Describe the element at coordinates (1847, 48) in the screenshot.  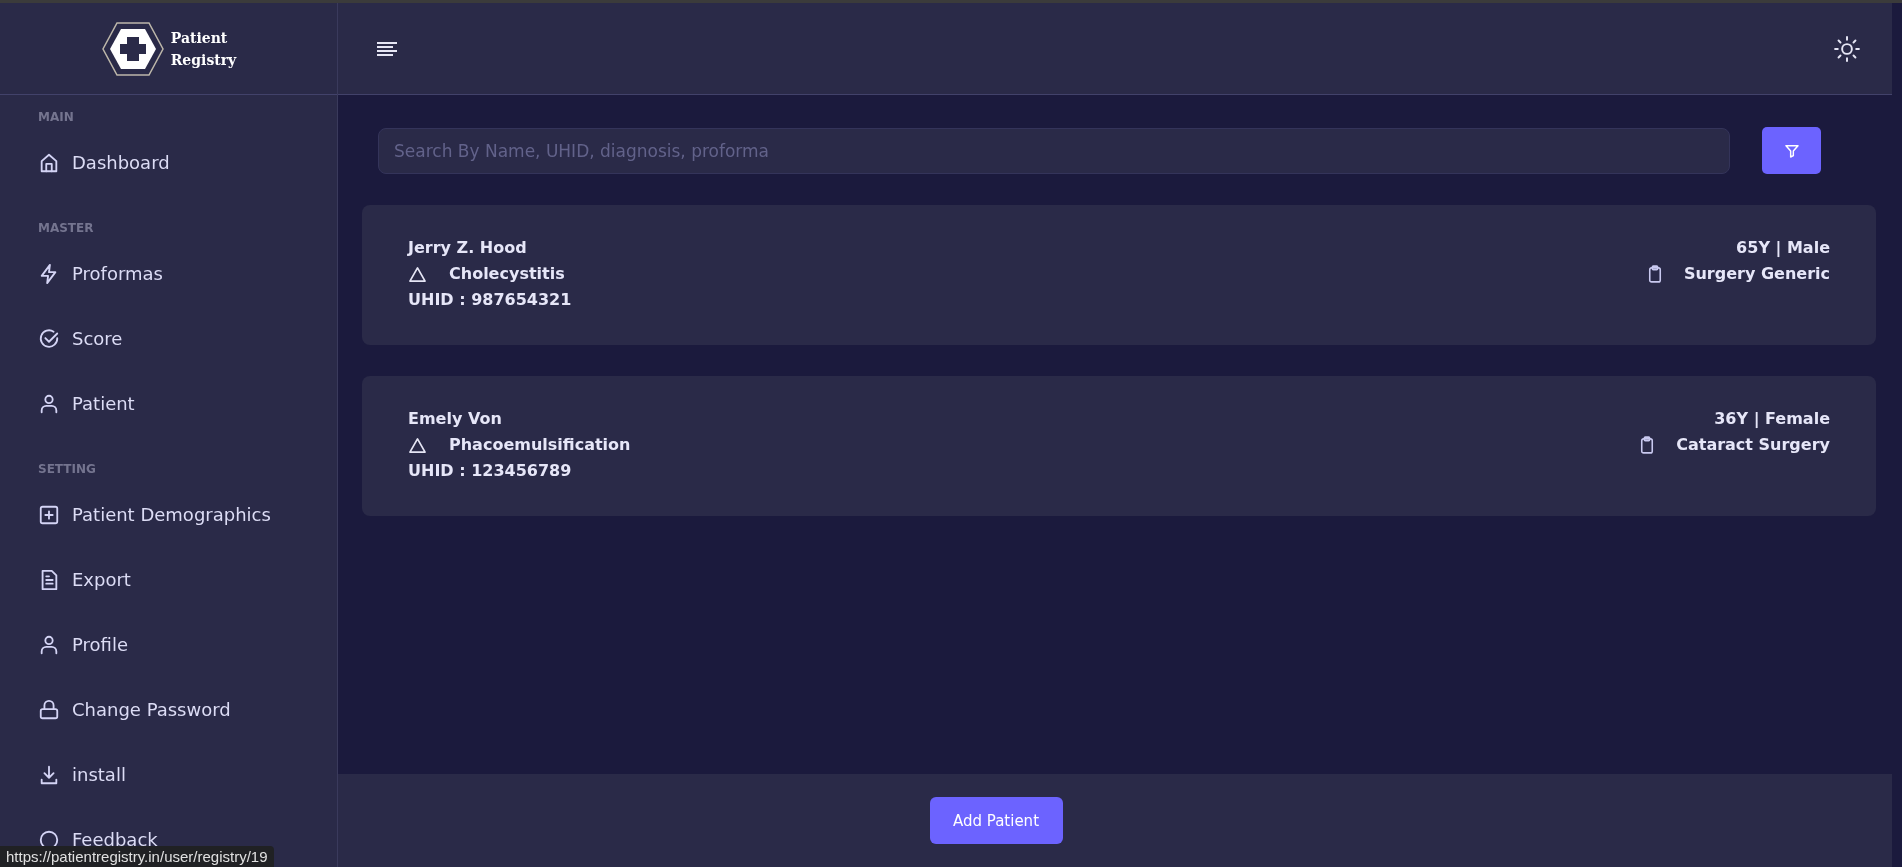
I see `sun-icon` at that location.